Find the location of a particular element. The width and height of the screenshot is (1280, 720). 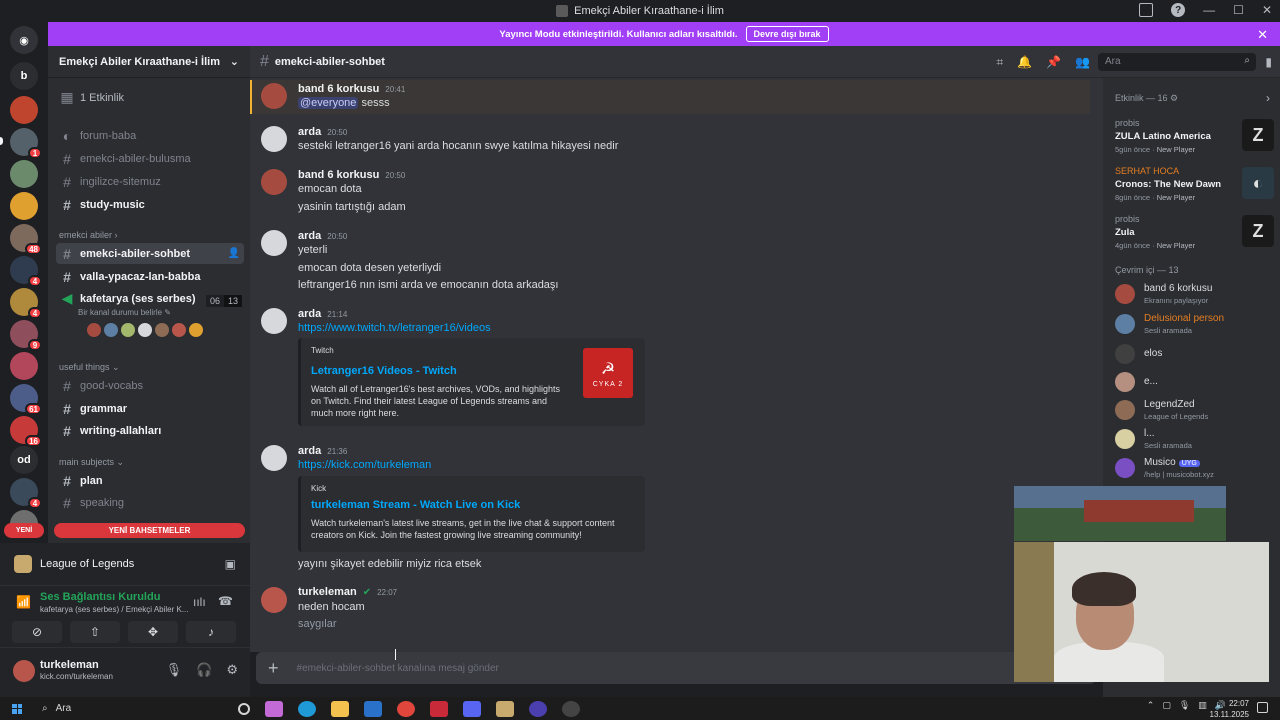

screen-share-button: ⇧ is located at coordinates (95, 632).